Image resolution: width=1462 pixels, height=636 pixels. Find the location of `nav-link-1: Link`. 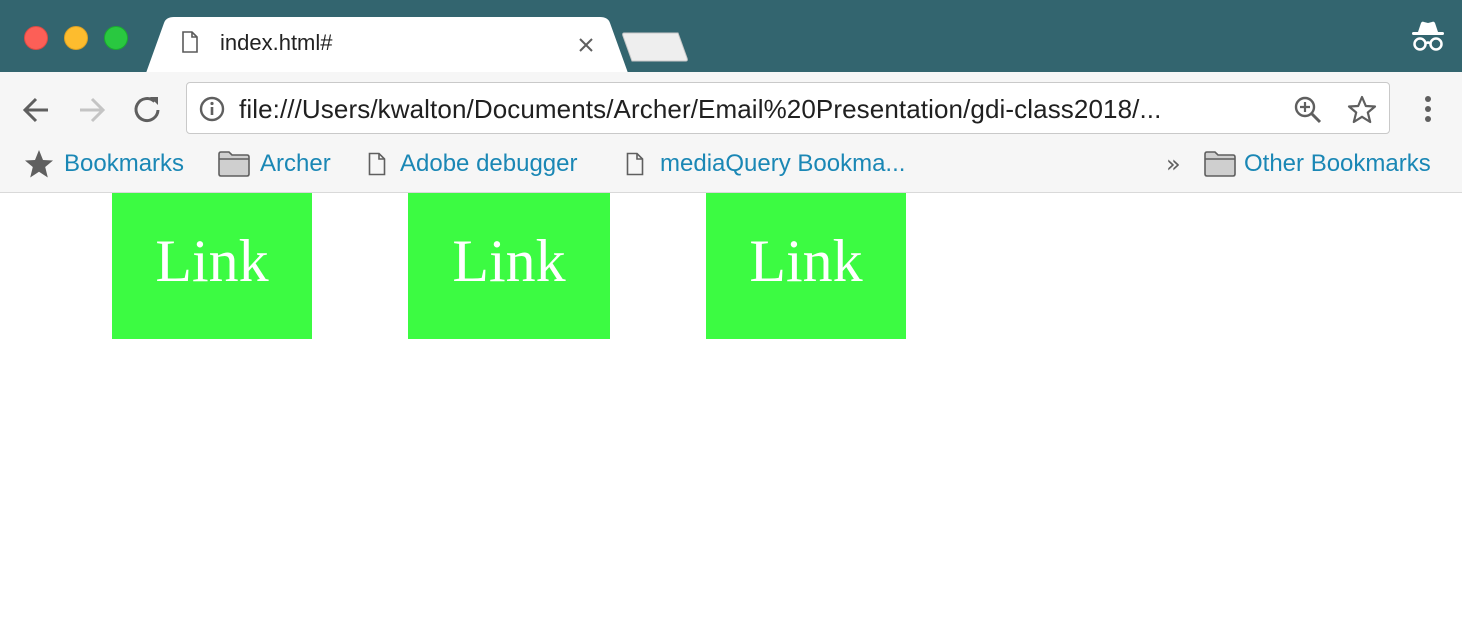

nav-link-1: Link is located at coordinates (212, 266).